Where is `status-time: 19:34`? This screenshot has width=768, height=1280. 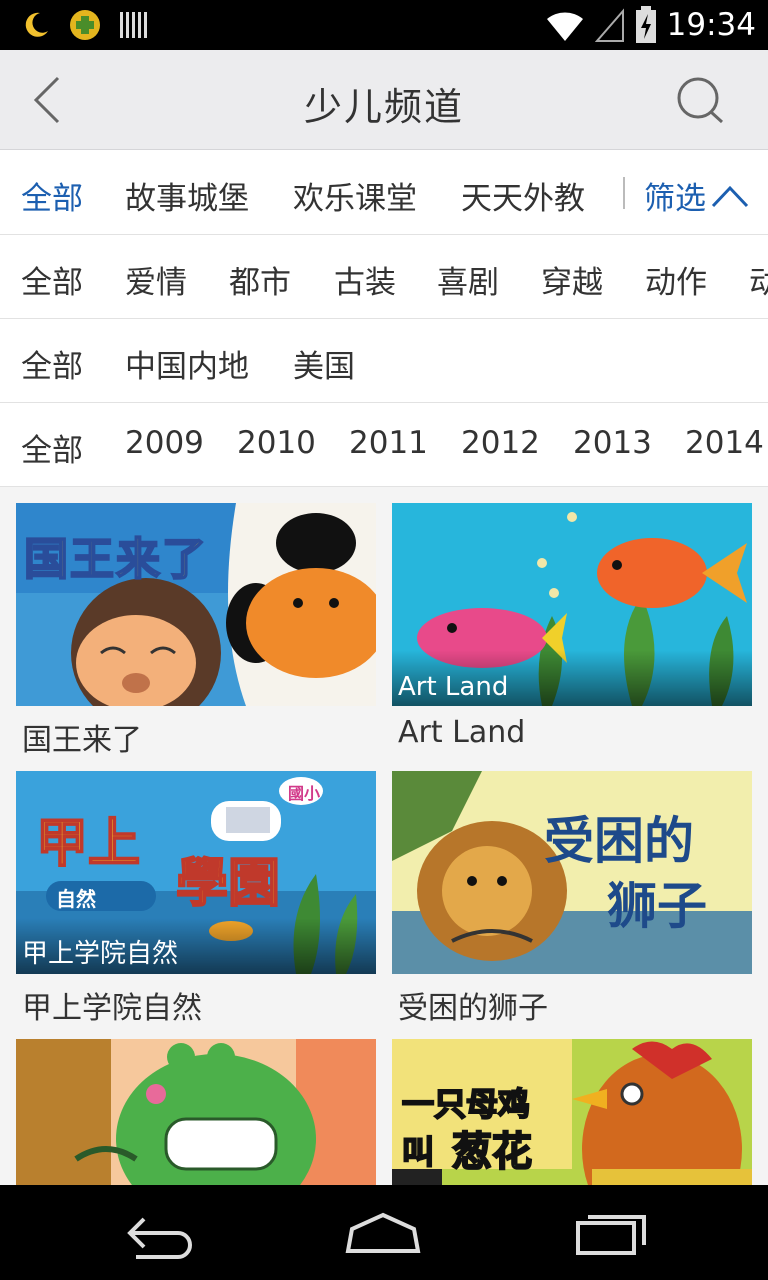 status-time: 19:34 is located at coordinates (711, 25).